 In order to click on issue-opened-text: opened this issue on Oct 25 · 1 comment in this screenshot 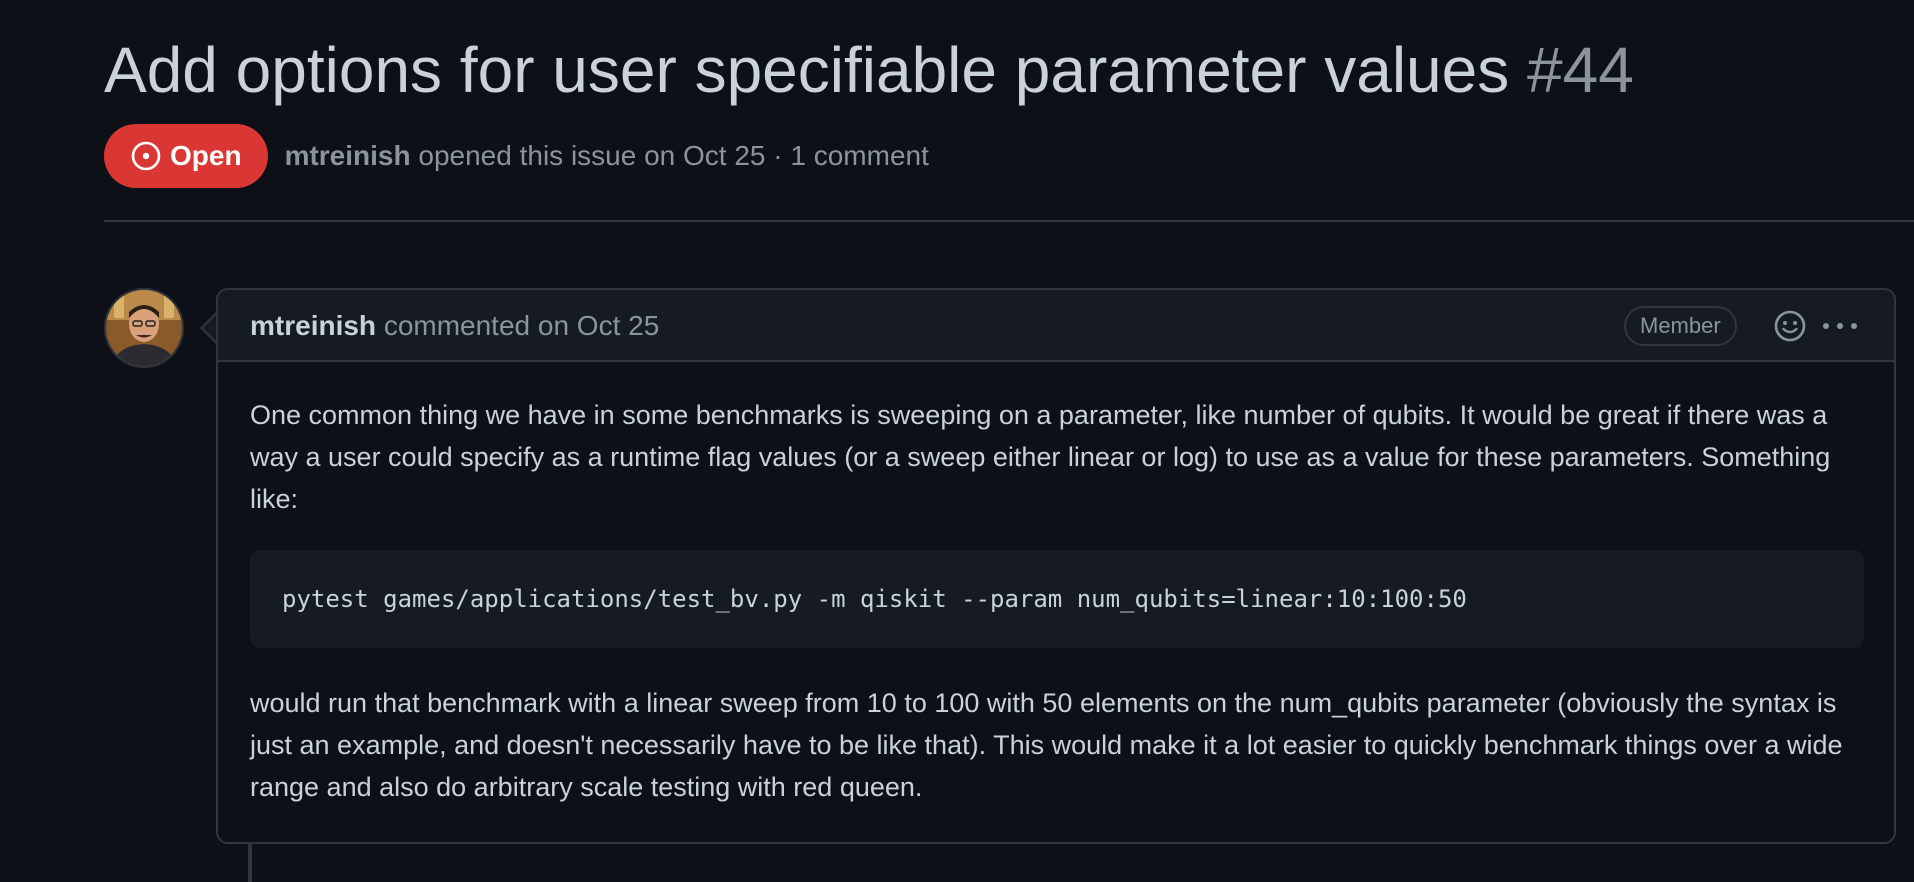, I will do `click(673, 155)`.